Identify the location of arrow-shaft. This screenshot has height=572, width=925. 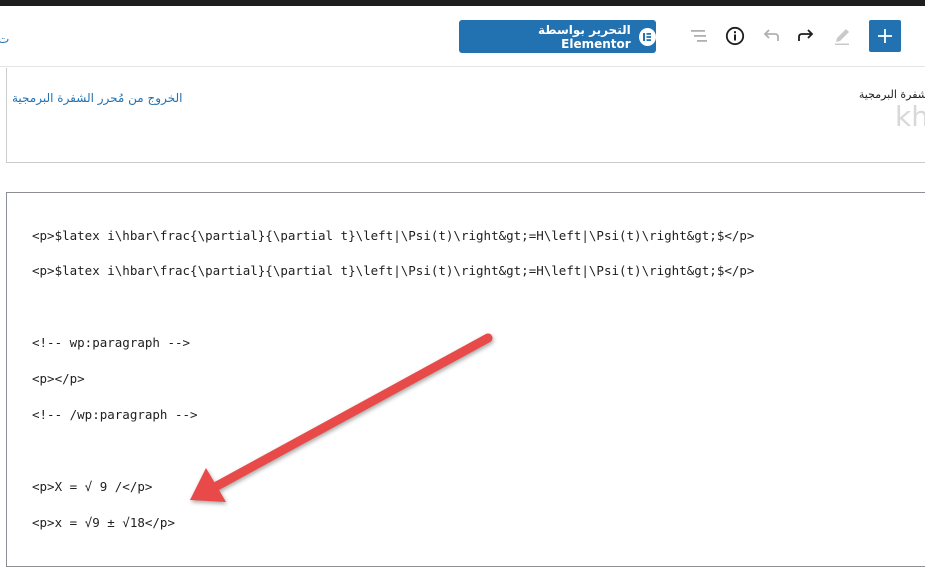
(351, 412).